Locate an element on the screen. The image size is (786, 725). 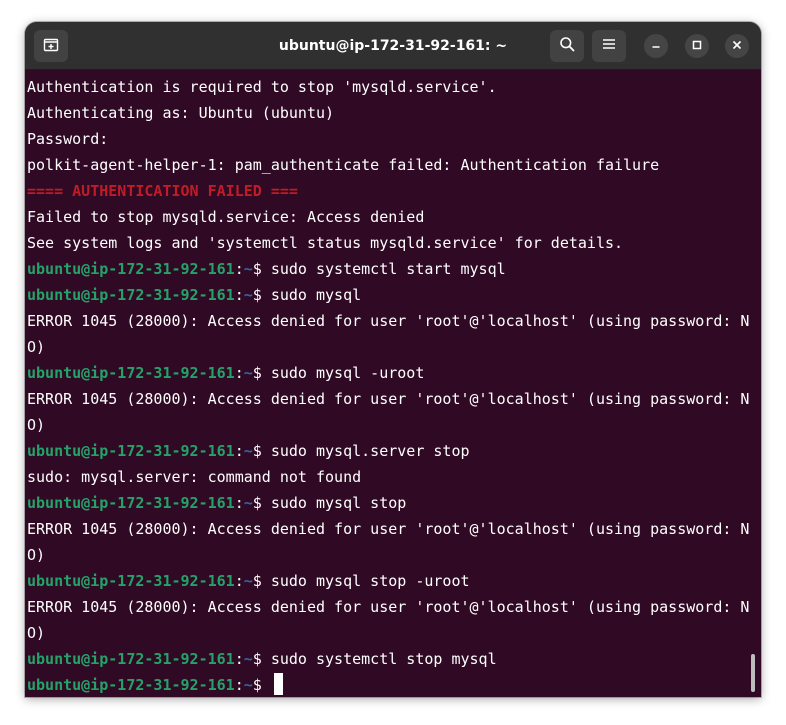
minimize-button is located at coordinates (656, 46).